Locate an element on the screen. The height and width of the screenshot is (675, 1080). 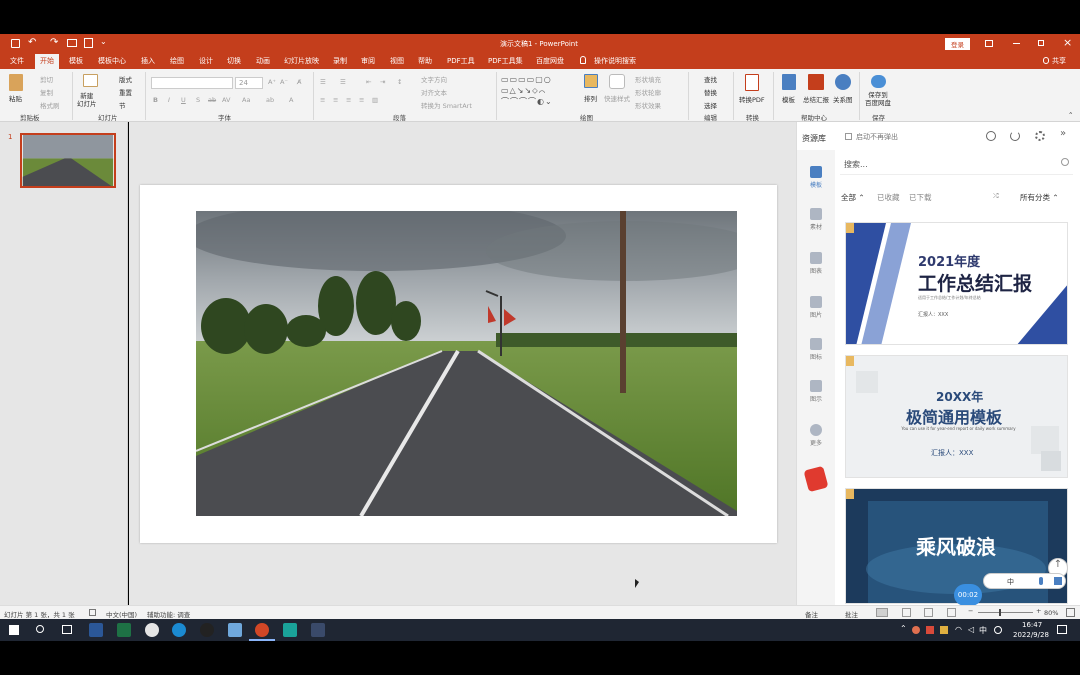
clear-format-icon: A̸ is located at coordinates (299, 82).